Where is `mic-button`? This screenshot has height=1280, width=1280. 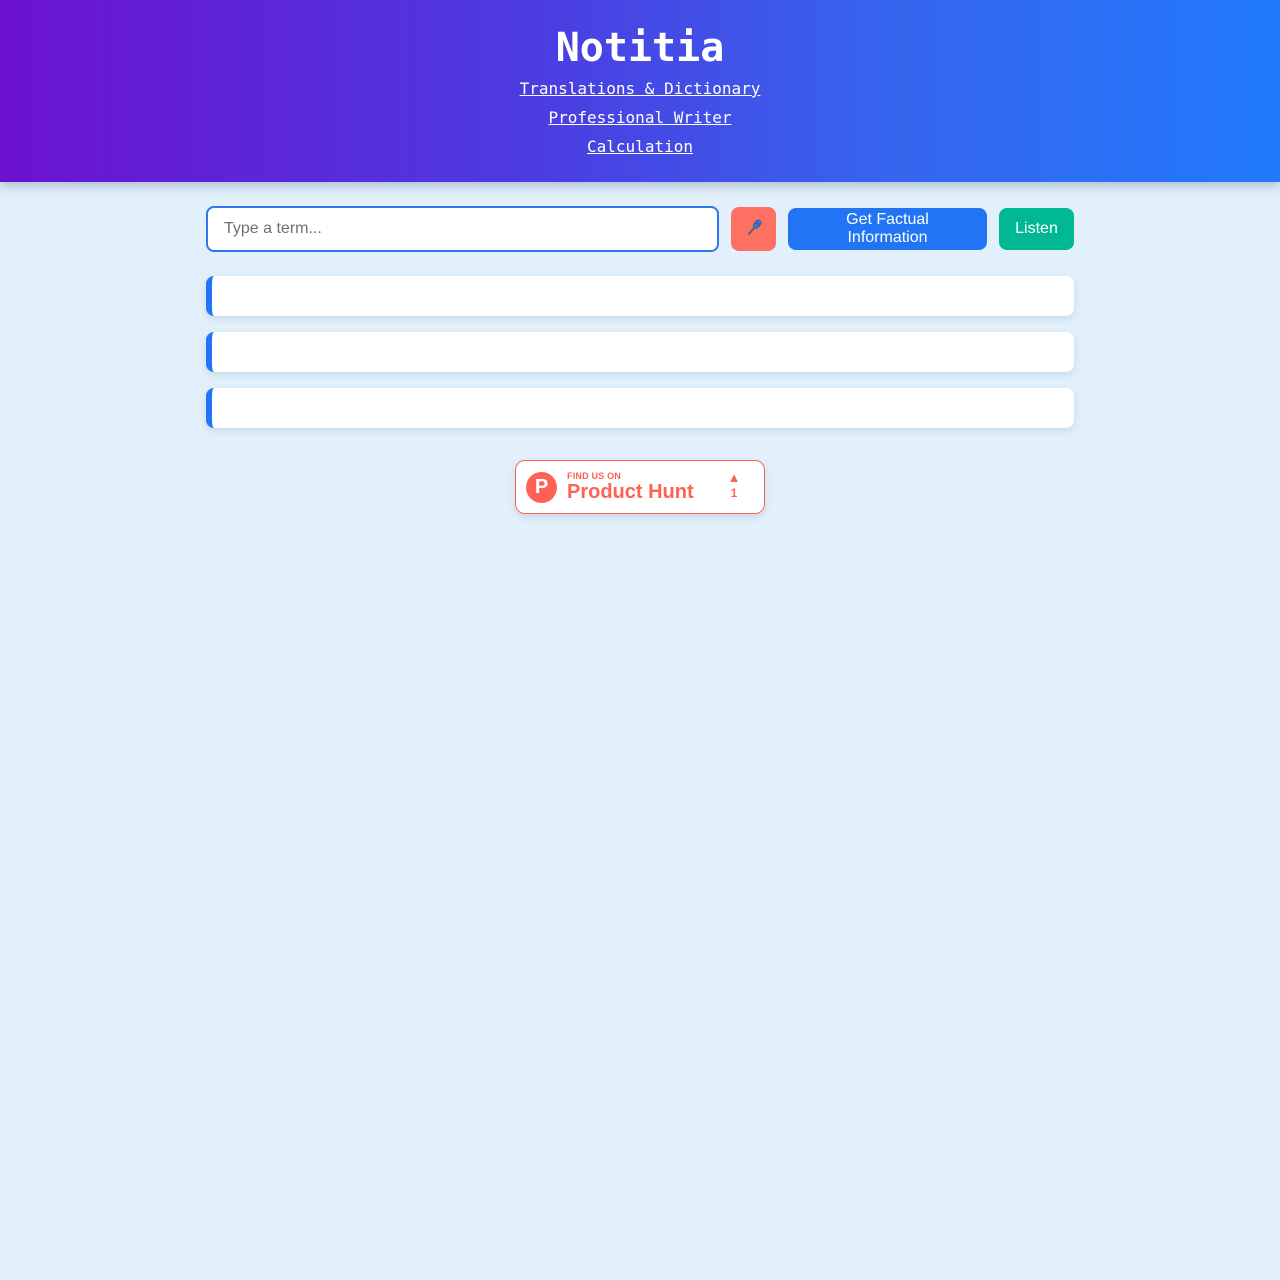 mic-button is located at coordinates (753, 229).